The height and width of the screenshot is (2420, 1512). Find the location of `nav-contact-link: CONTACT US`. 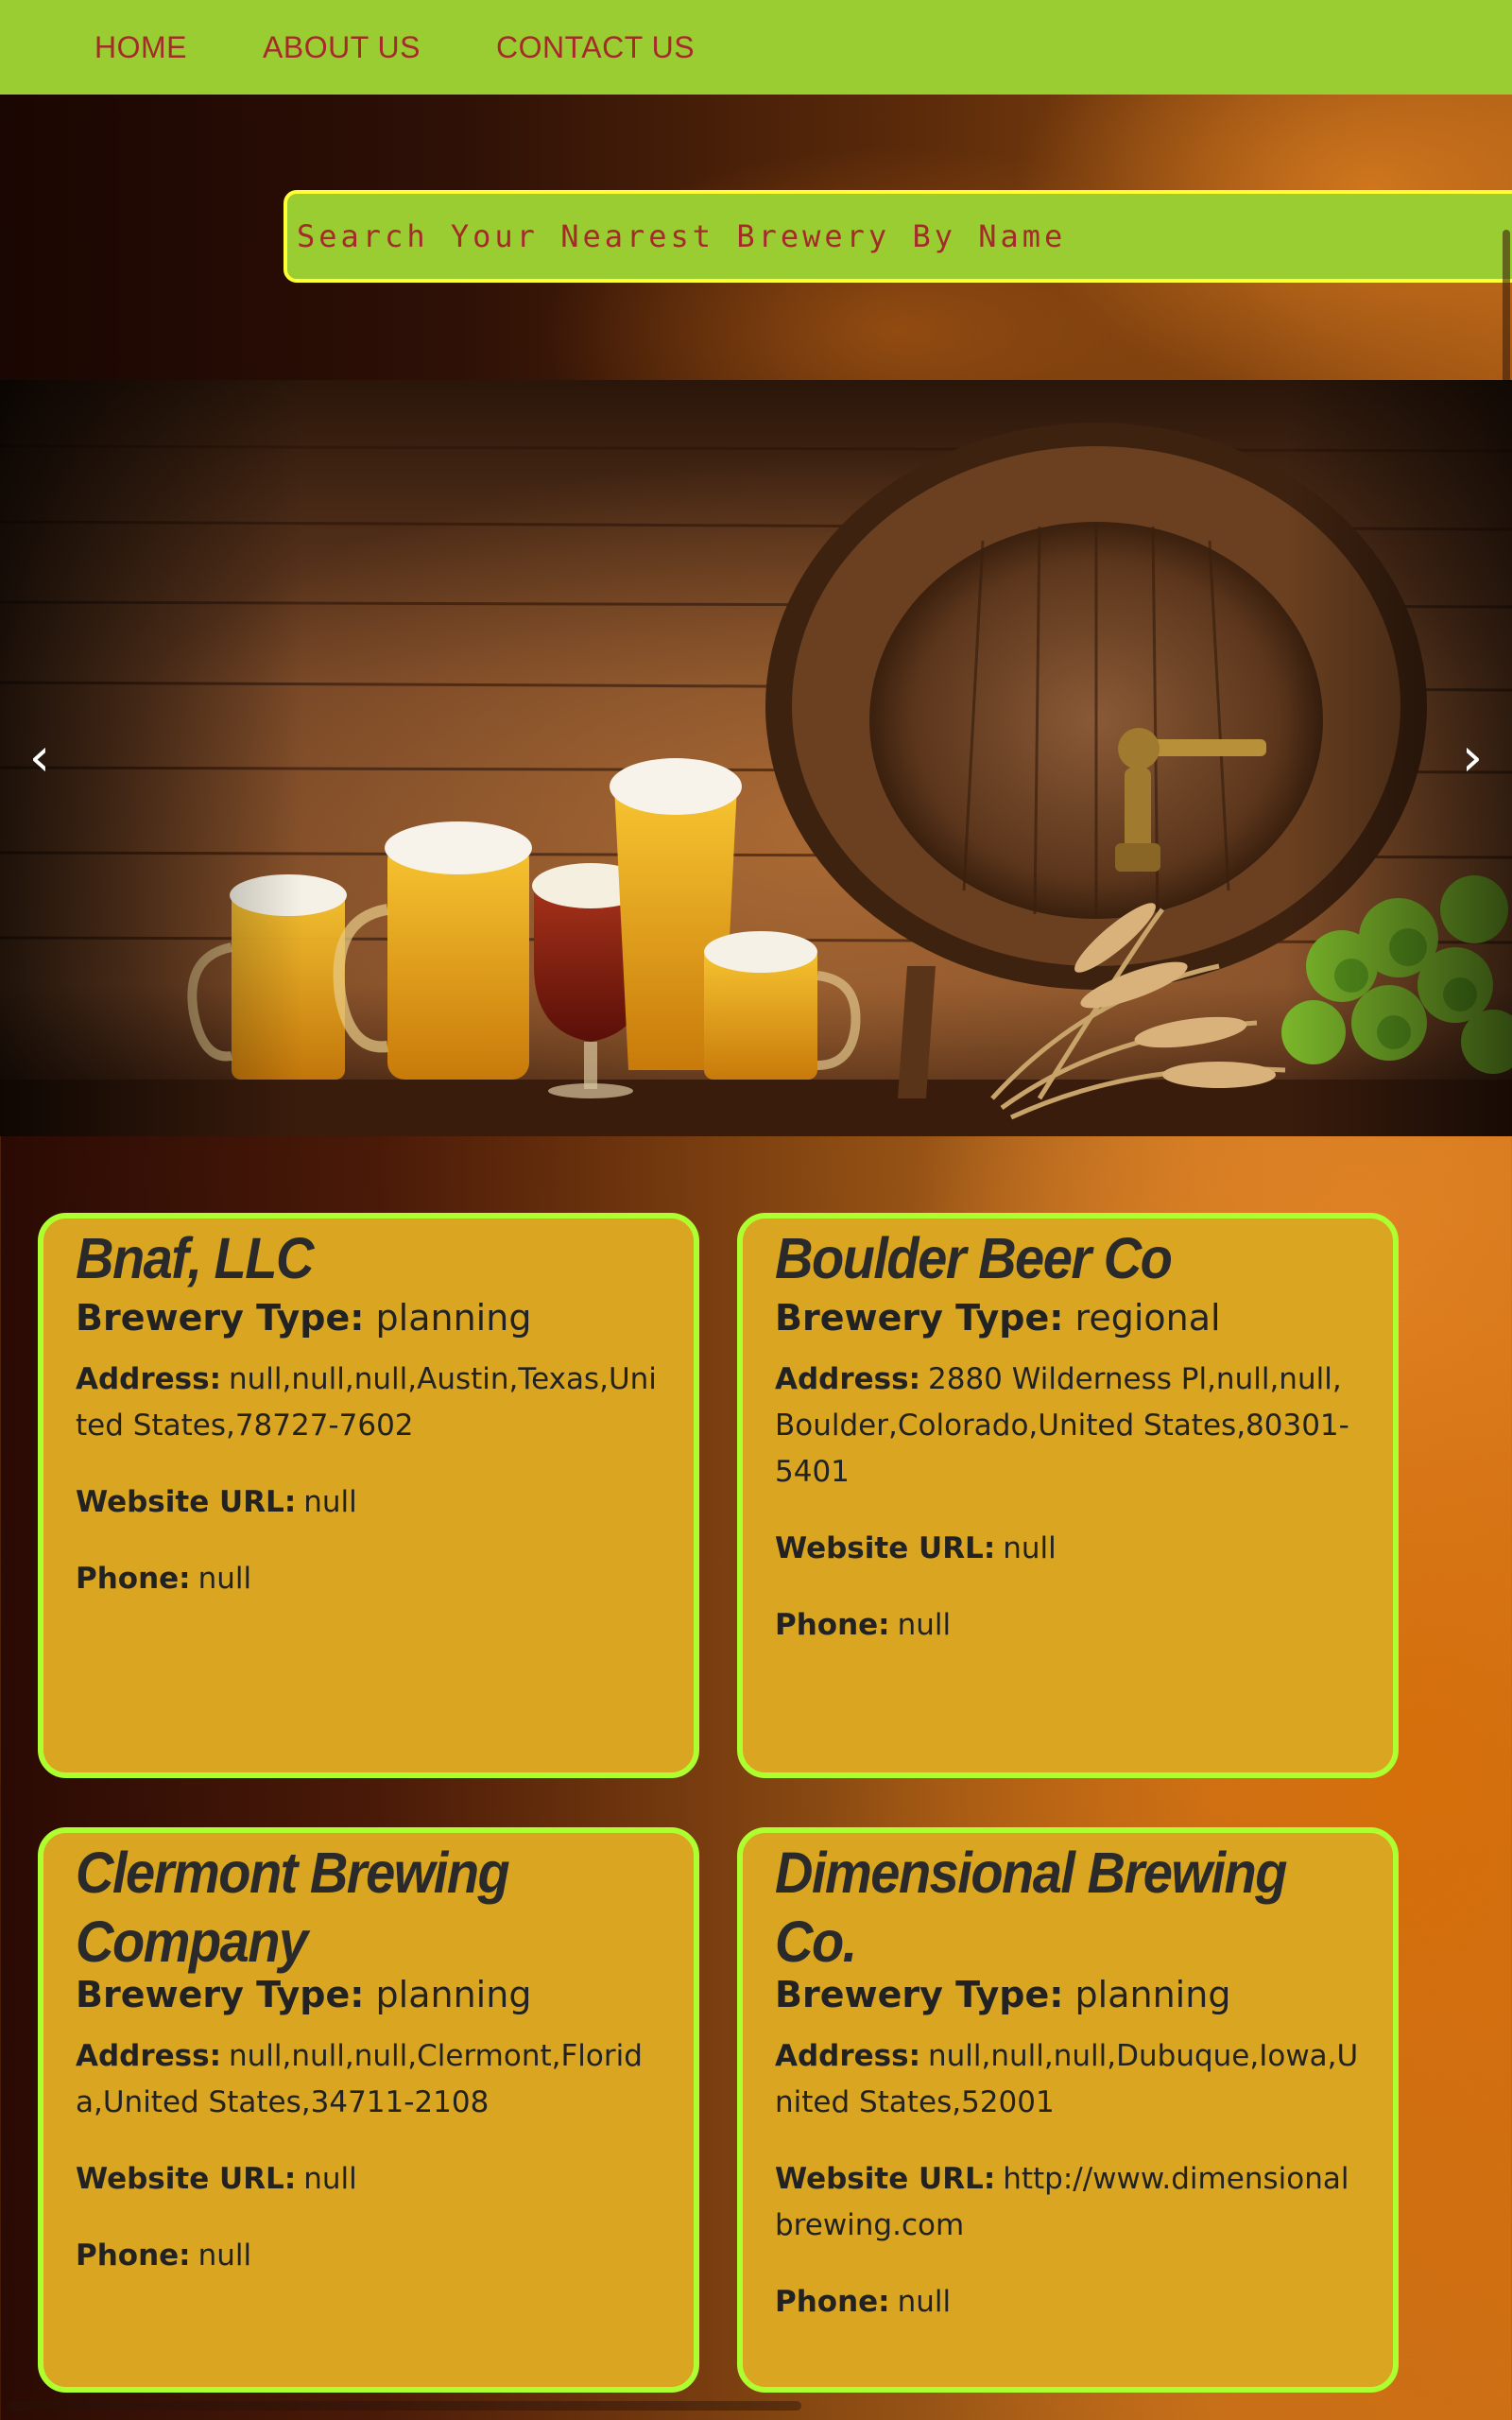

nav-contact-link: CONTACT US is located at coordinates (595, 47).